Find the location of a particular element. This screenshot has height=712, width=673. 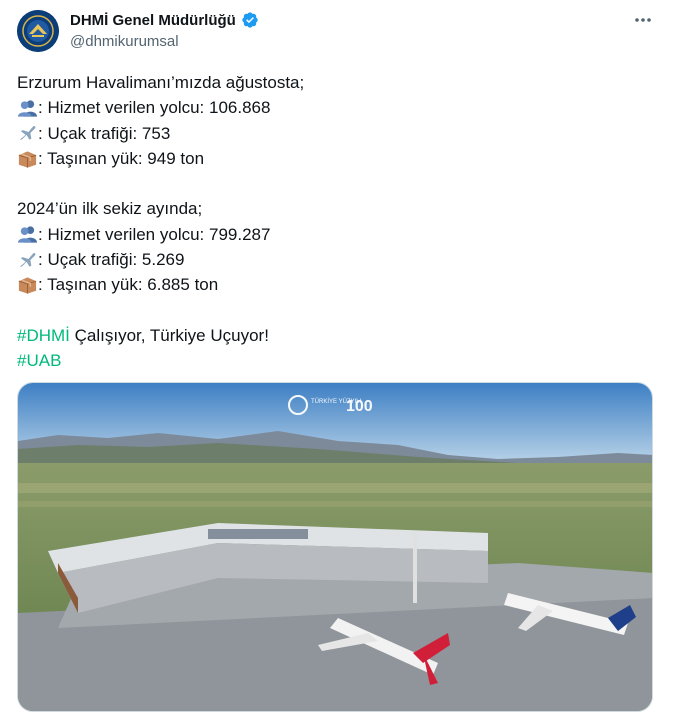

overlay-100-text: 100 is located at coordinates (359, 406).